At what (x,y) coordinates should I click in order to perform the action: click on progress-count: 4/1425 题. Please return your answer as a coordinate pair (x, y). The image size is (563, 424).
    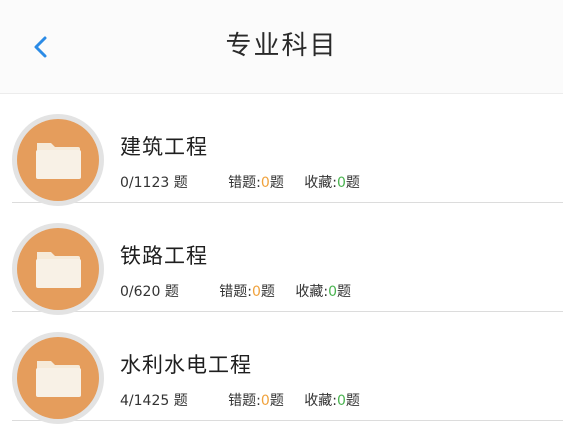
    Looking at the image, I should click on (154, 401).